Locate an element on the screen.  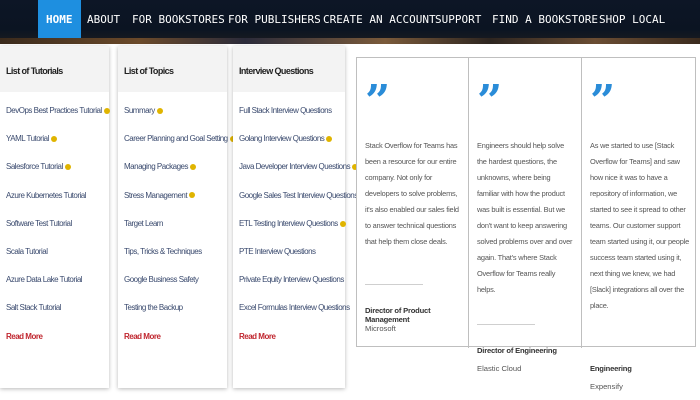
menu-title: List of Topics is located at coordinates (172, 69).